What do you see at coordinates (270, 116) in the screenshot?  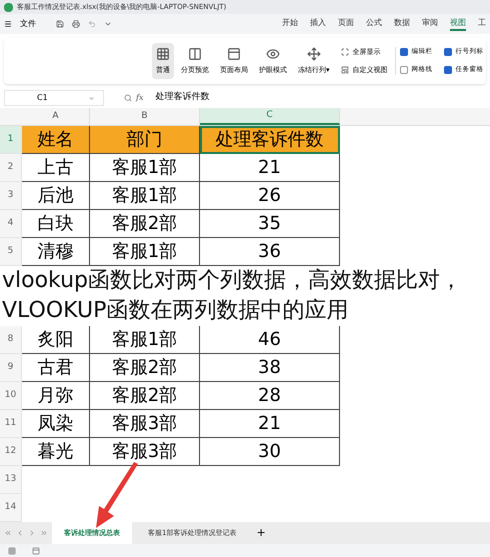 I see `column-header: C` at bounding box center [270, 116].